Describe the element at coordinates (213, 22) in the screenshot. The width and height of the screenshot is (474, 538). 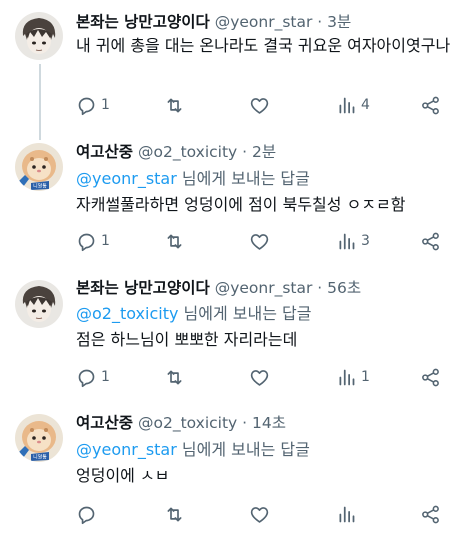
I see `tweet-header: 본좌는 낭만고양이다 @yeonr_star · 3분` at that location.